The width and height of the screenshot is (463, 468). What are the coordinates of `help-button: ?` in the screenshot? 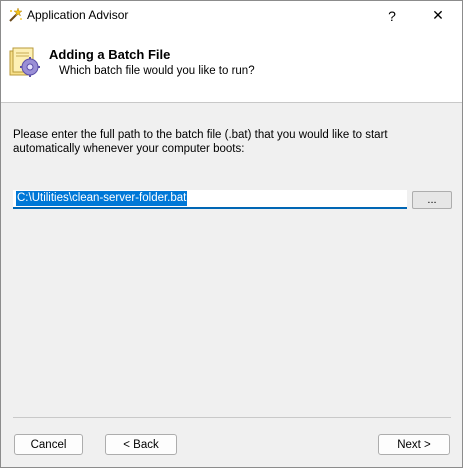 It's located at (392, 15).